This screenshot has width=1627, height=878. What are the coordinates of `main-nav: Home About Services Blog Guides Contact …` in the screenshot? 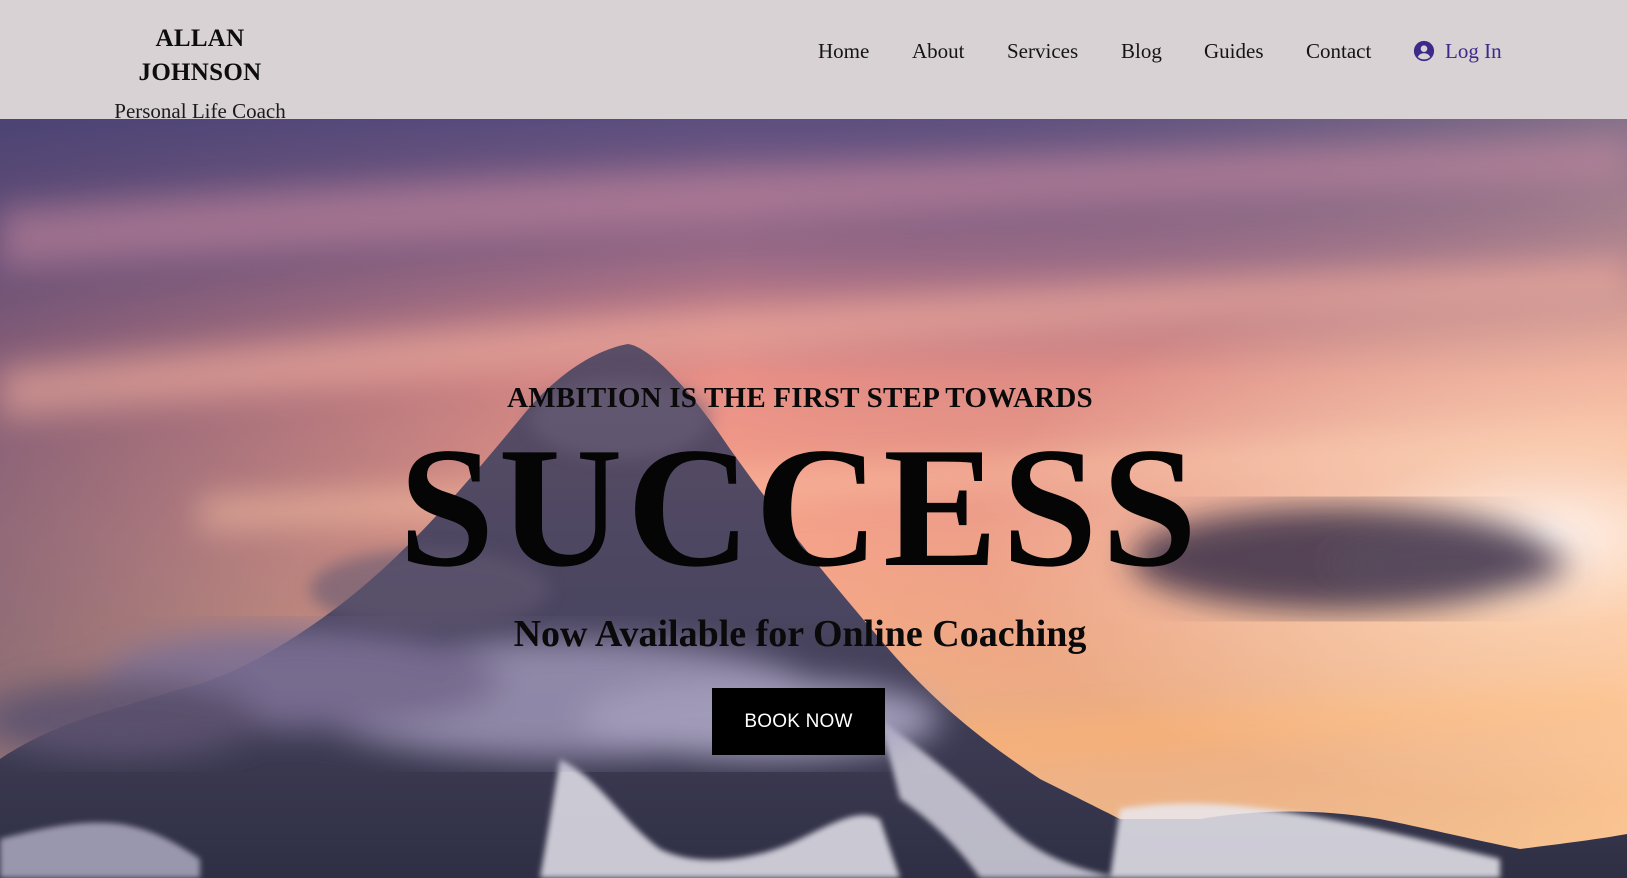 It's located at (813, 51).